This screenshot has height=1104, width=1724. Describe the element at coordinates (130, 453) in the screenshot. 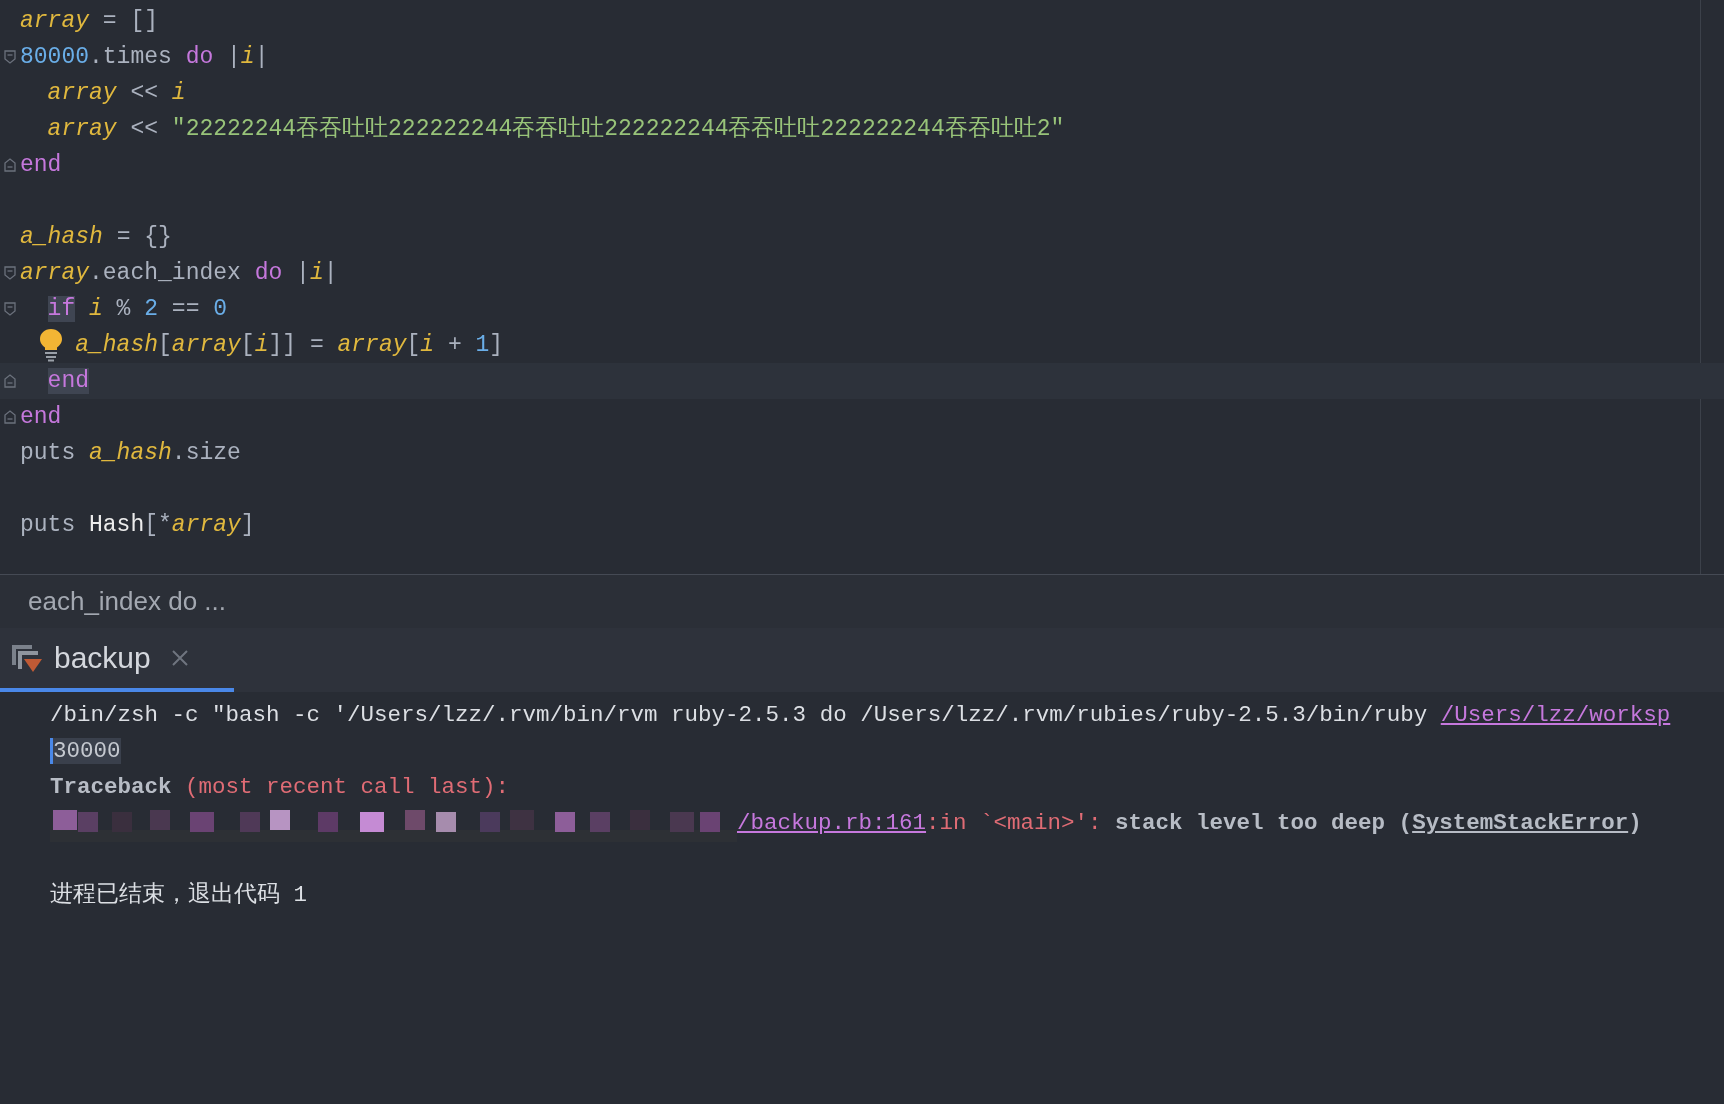

I see `code-line: puts a_hash.size` at that location.